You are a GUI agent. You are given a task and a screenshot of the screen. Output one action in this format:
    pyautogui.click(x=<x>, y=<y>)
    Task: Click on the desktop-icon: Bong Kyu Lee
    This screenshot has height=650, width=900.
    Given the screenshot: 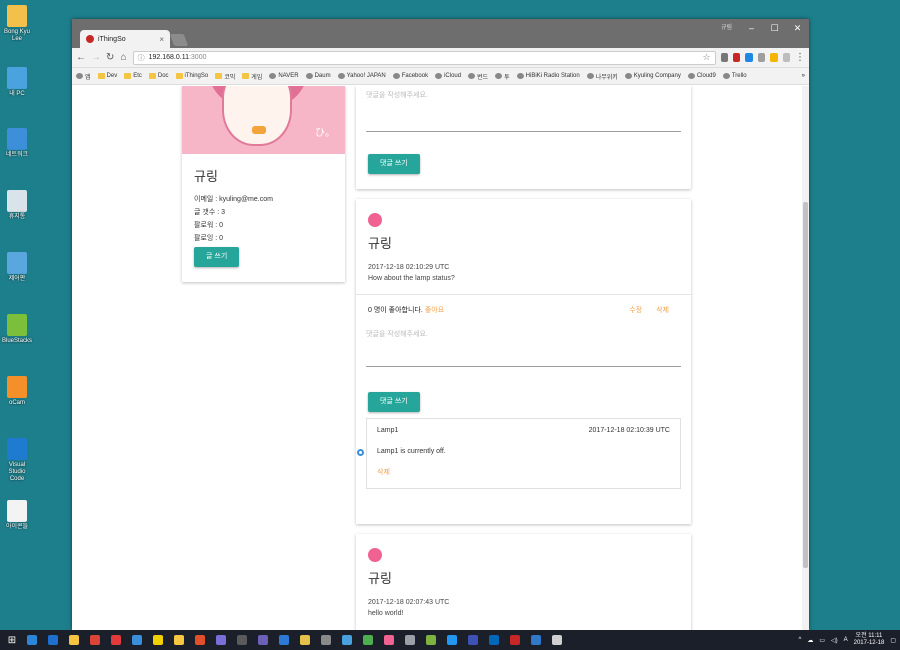 What is the action you would take?
    pyautogui.click(x=17, y=24)
    